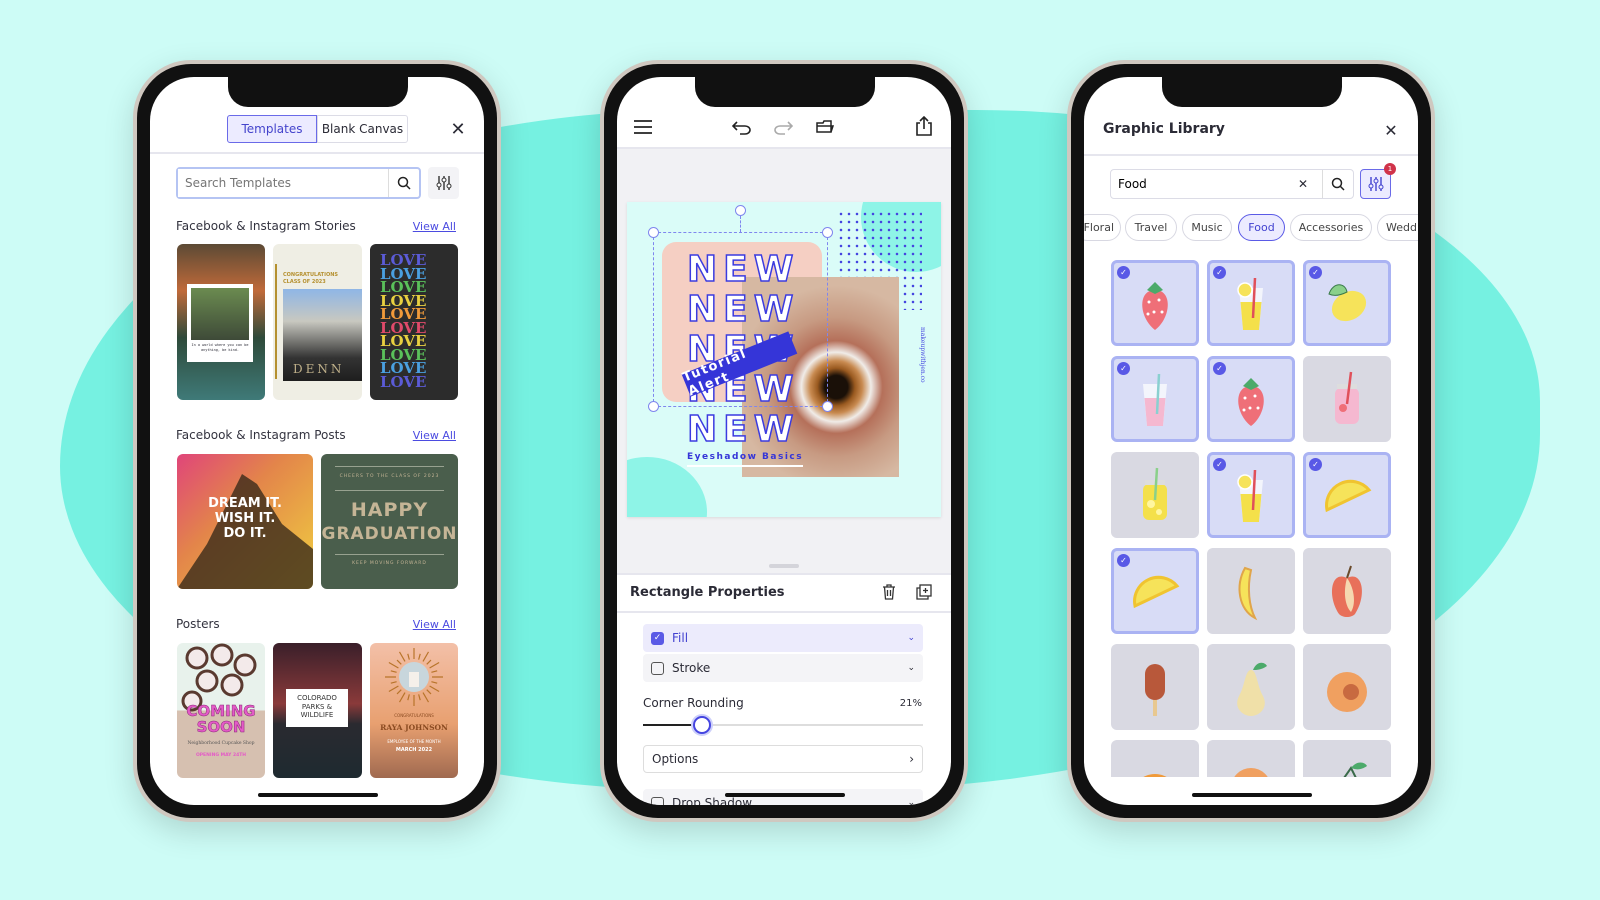 The width and height of the screenshot is (1600, 900). I want to click on view-all-stories-link: View All, so click(434, 226).